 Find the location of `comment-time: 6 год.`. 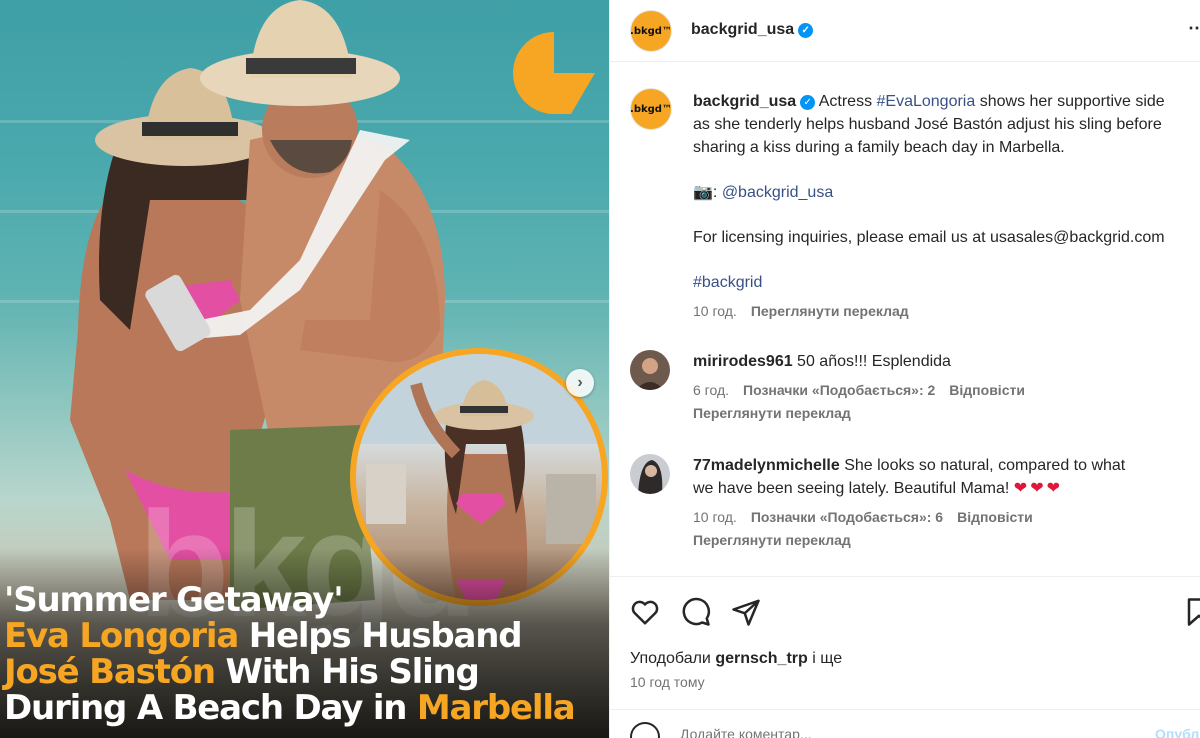

comment-time: 6 год. is located at coordinates (711, 390).